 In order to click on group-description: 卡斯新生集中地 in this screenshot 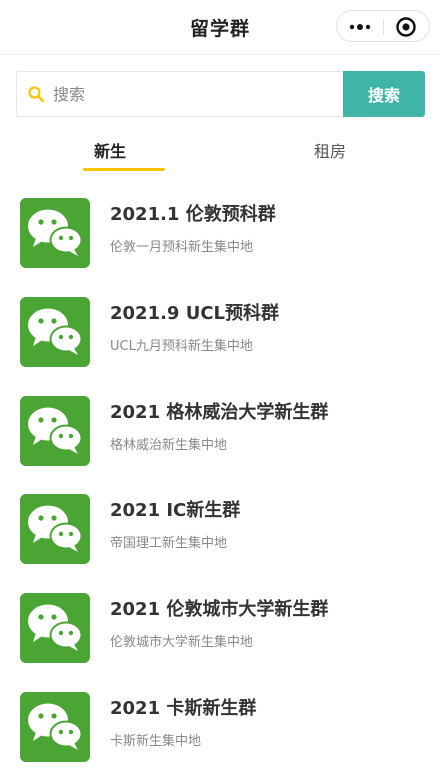, I will do `click(156, 741)`.